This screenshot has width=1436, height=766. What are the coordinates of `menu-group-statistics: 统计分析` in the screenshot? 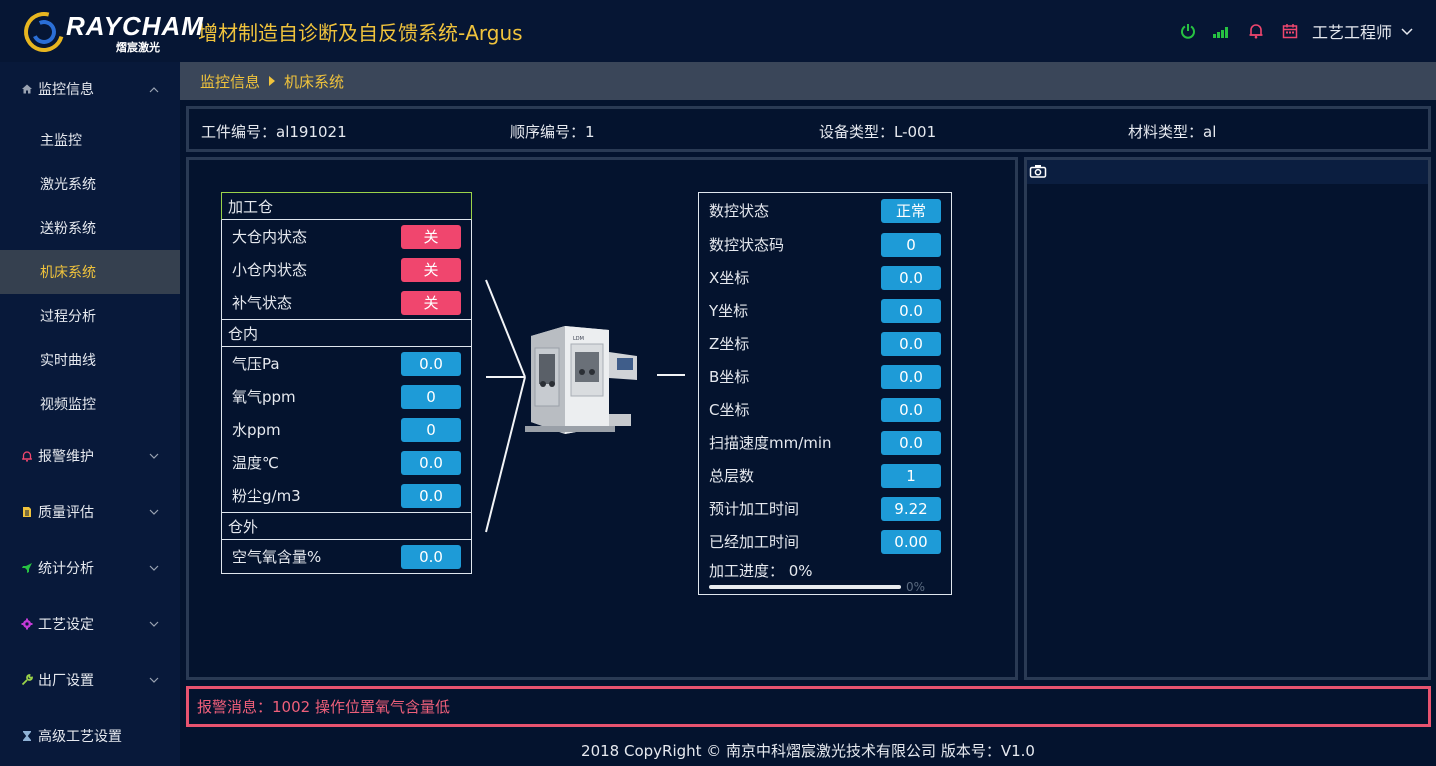 It's located at (90, 568).